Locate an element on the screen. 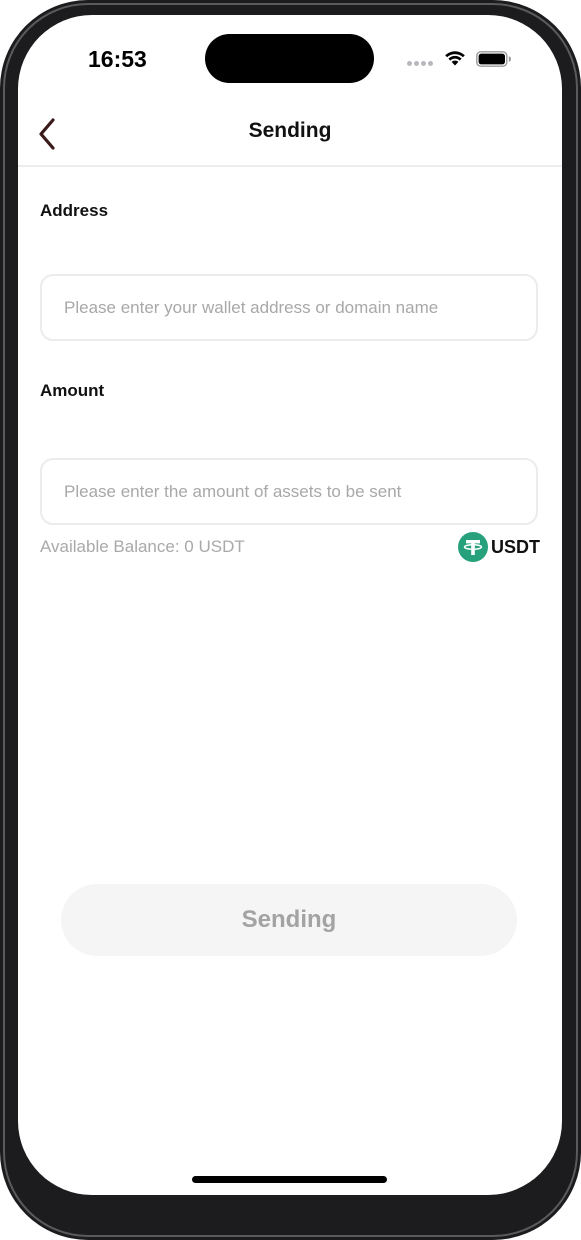 Image resolution: width=581 pixels, height=1240 pixels. amount-field-container is located at coordinates (289, 491).